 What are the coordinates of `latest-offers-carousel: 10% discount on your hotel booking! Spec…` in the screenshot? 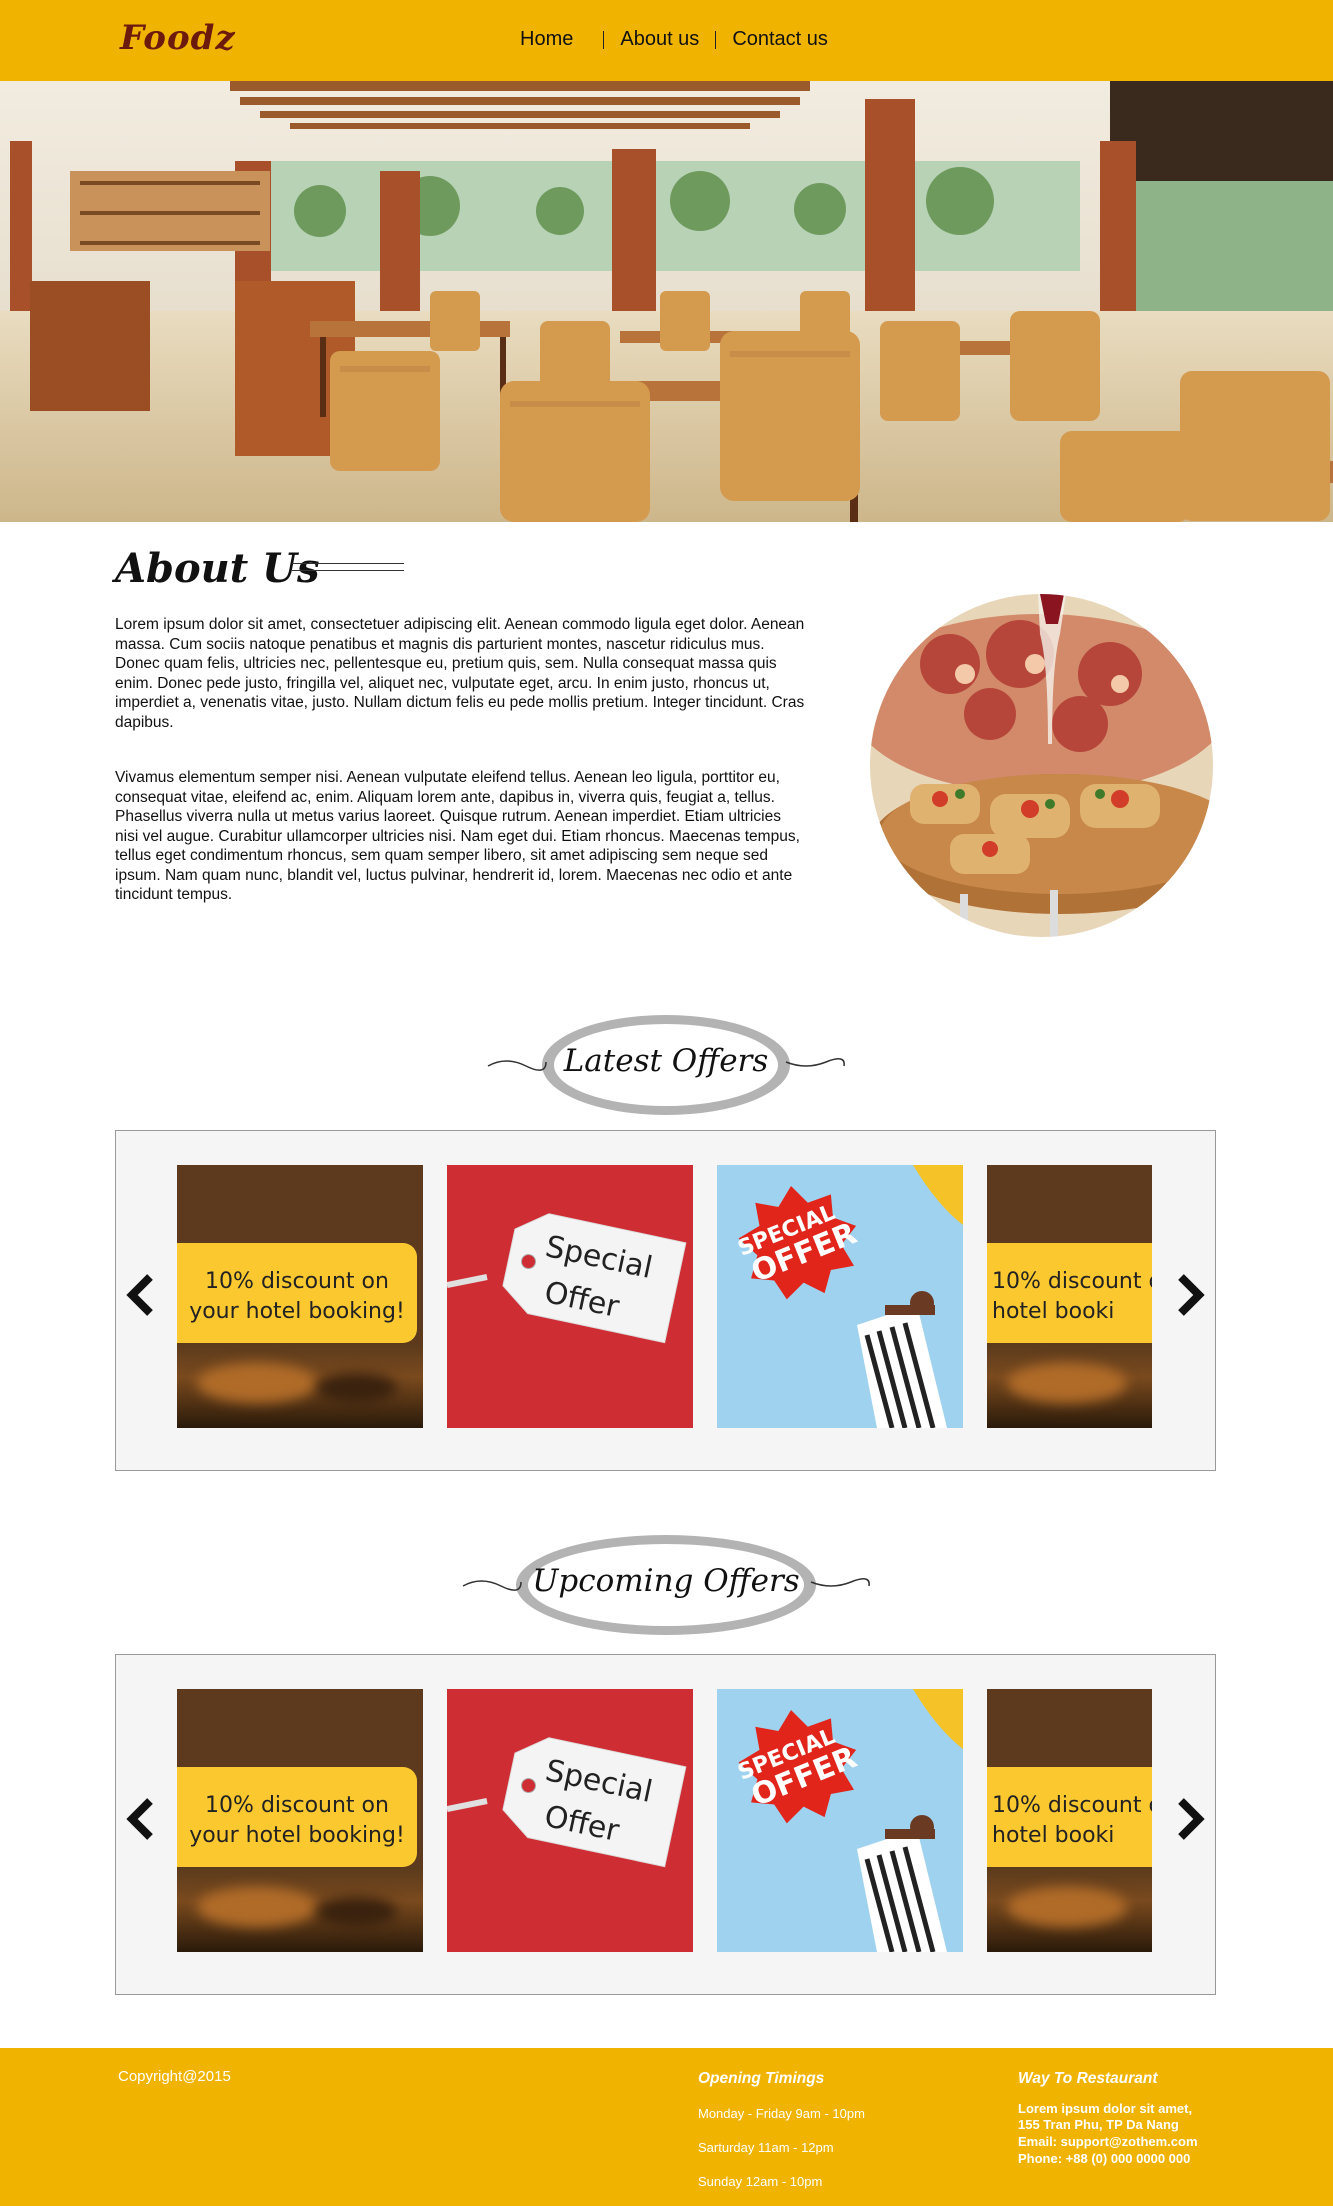 It's located at (665, 1300).